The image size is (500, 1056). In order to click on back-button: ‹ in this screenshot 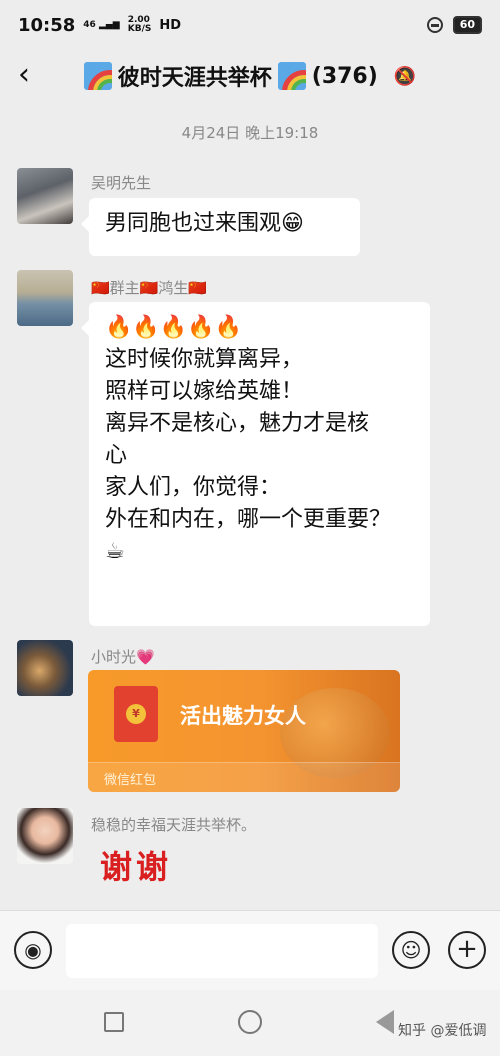, I will do `click(24, 75)`.